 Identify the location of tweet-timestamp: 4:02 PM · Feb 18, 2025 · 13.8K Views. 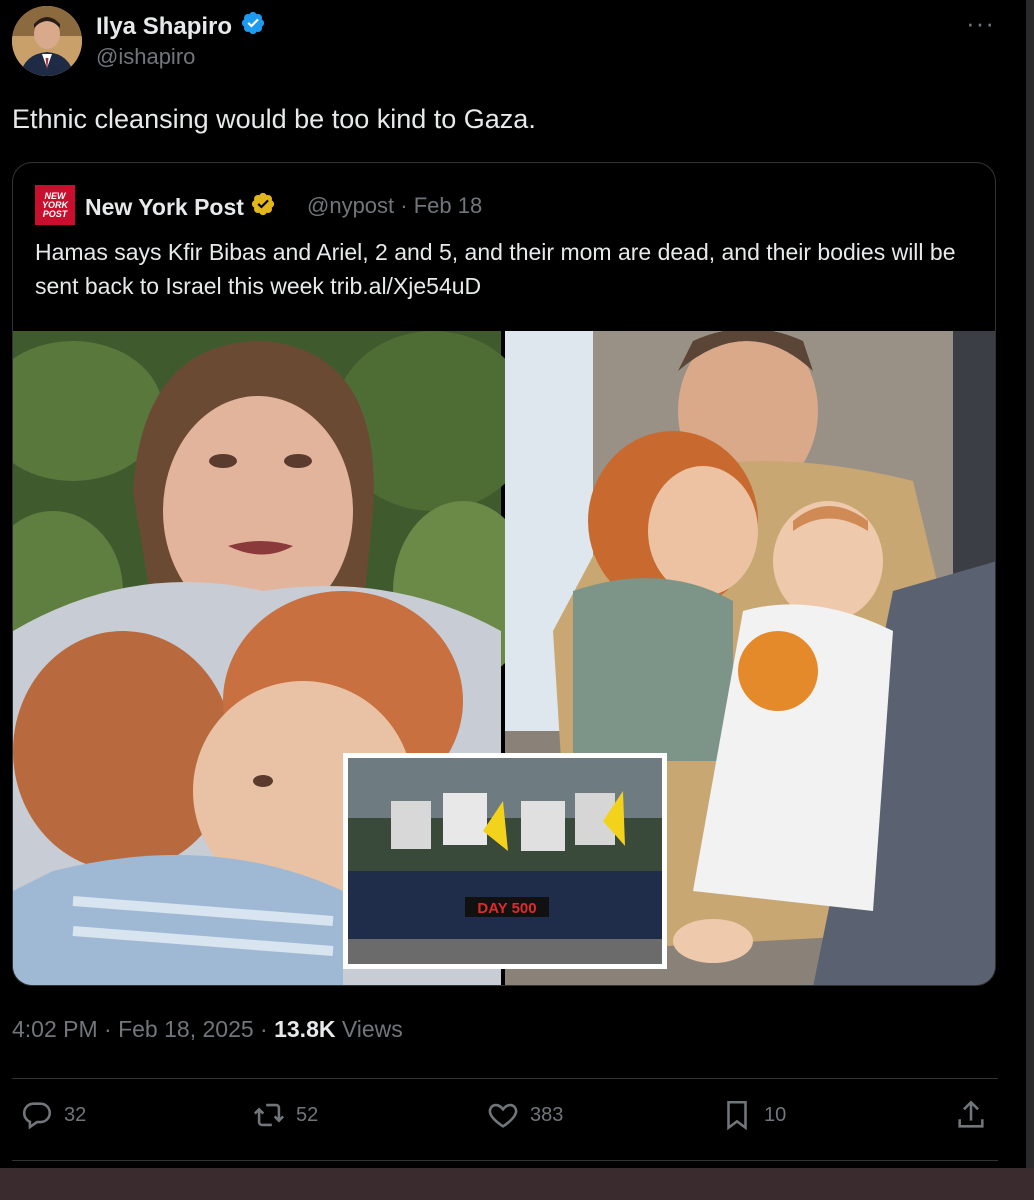
(207, 1029).